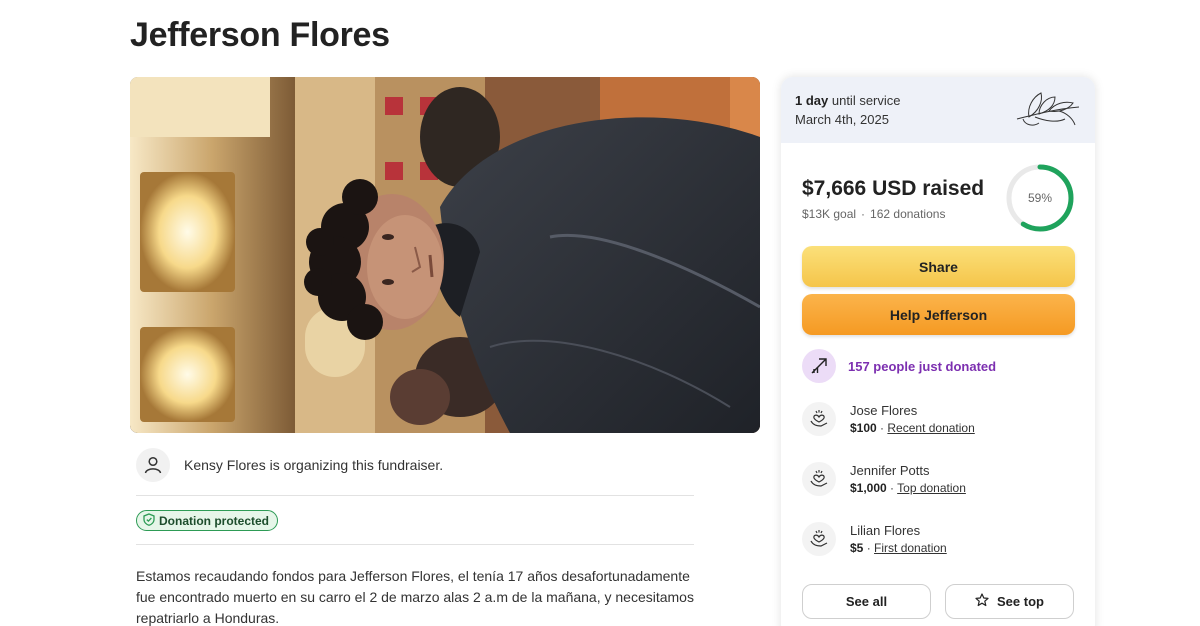 This screenshot has height=626, width=1200. What do you see at coordinates (868, 488) in the screenshot?
I see `donor-amount: $1,000` at bounding box center [868, 488].